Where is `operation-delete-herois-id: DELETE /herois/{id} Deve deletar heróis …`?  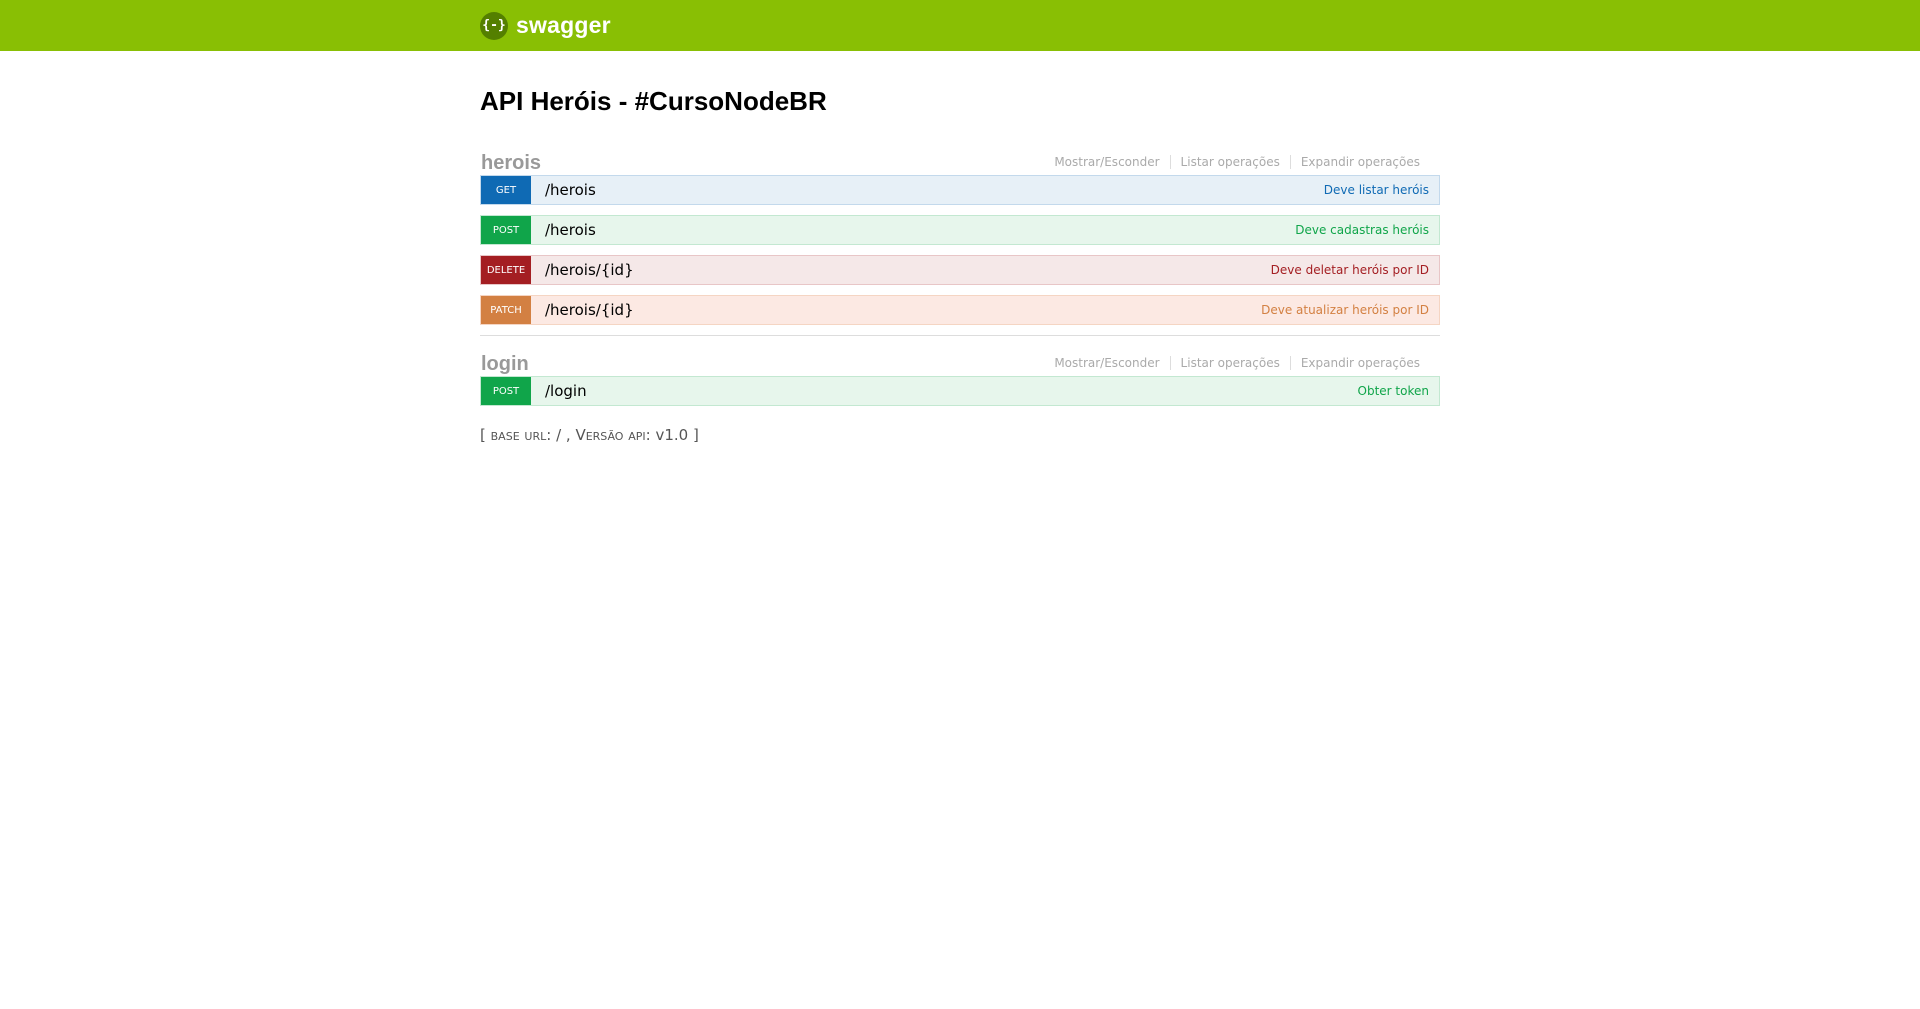
operation-delete-herois-id: DELETE /herois/{id} Deve deletar heróis … is located at coordinates (960, 270).